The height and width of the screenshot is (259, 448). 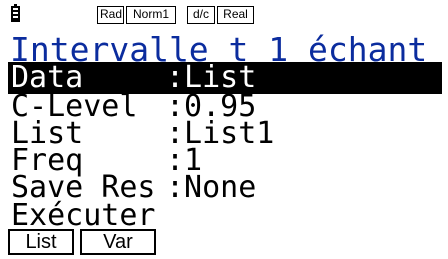 What do you see at coordinates (201, 15) in the screenshot?
I see `fraction-mode-badge: d/c` at bounding box center [201, 15].